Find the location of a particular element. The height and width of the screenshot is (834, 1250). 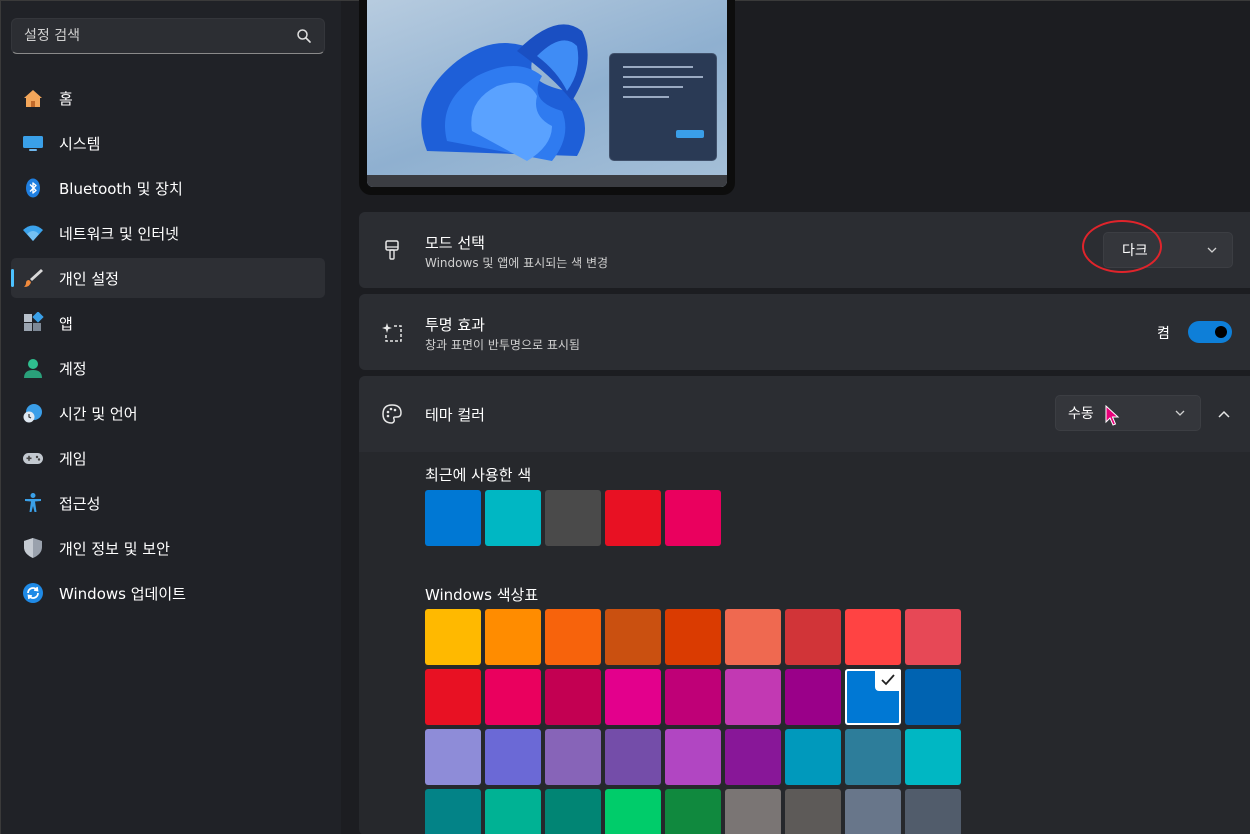

wifi-icon is located at coordinates (33, 233).